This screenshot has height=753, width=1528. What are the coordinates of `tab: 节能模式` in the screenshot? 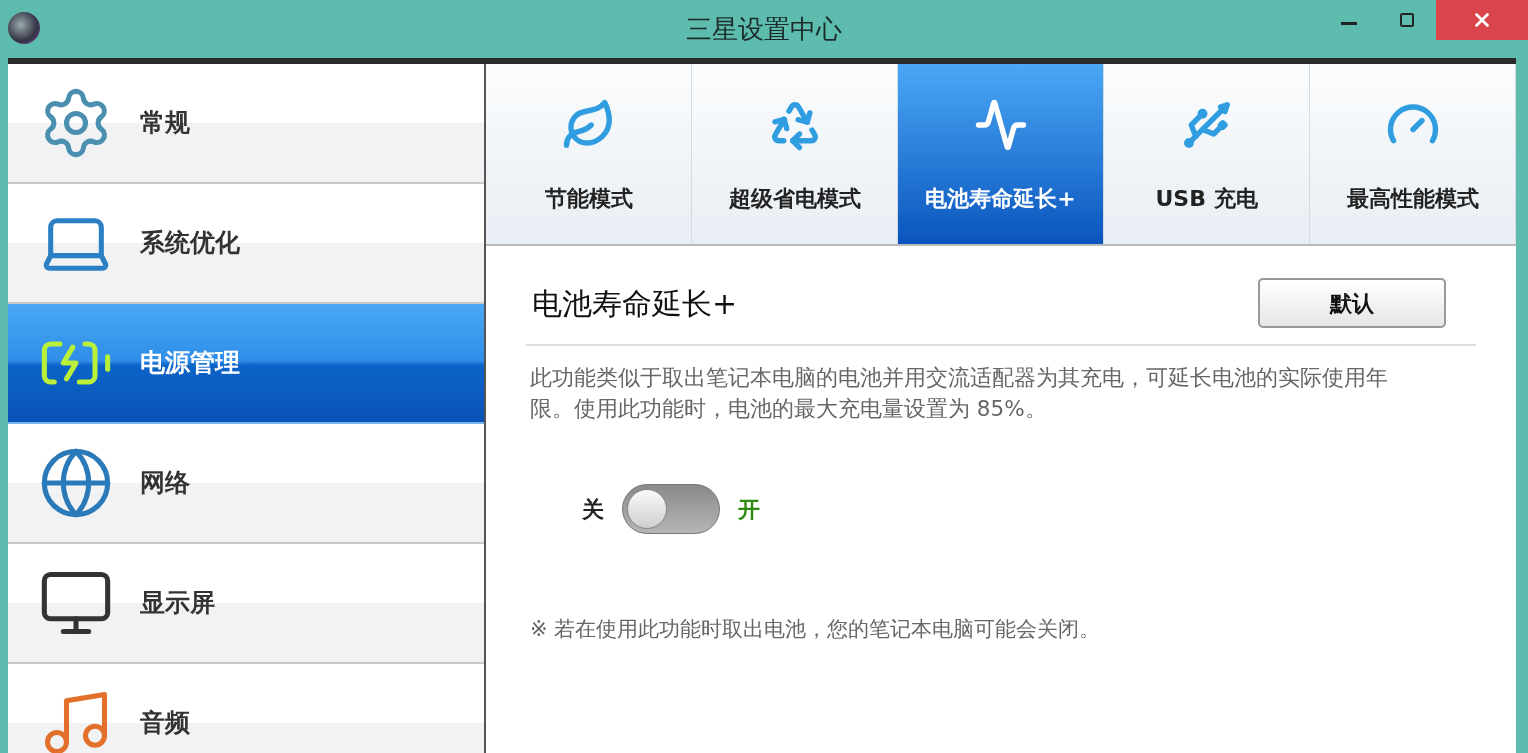 It's located at (589, 154).